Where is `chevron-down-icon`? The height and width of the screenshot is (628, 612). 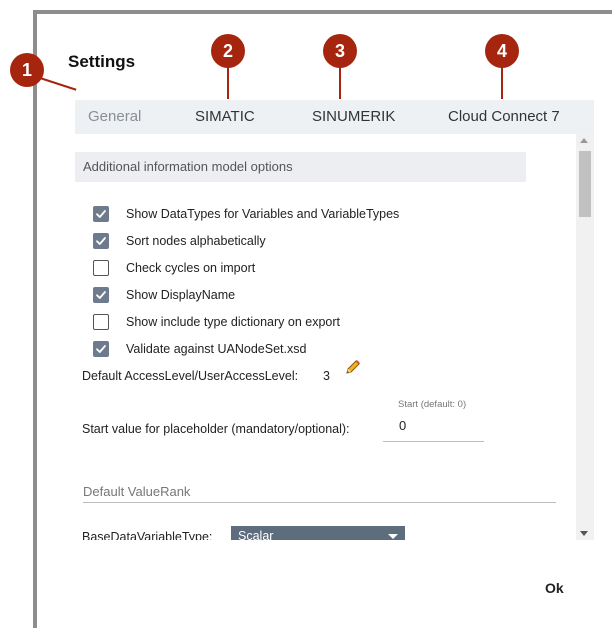 chevron-down-icon is located at coordinates (393, 536).